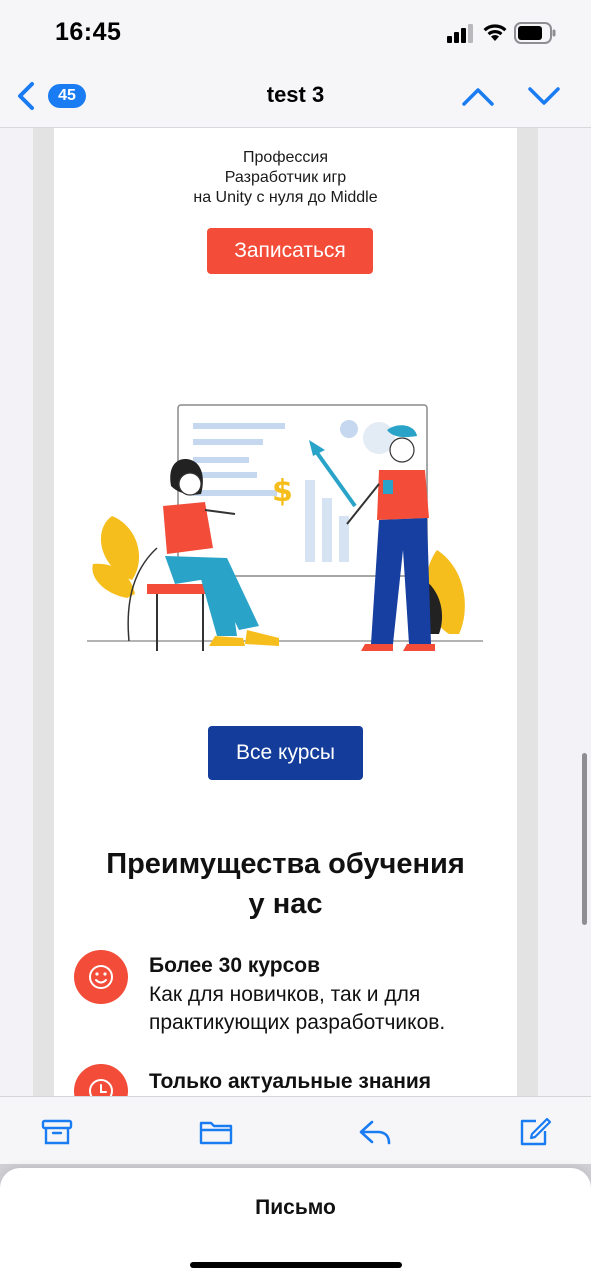 This screenshot has height=1280, width=591. I want to click on battery-icon, so click(535, 33).